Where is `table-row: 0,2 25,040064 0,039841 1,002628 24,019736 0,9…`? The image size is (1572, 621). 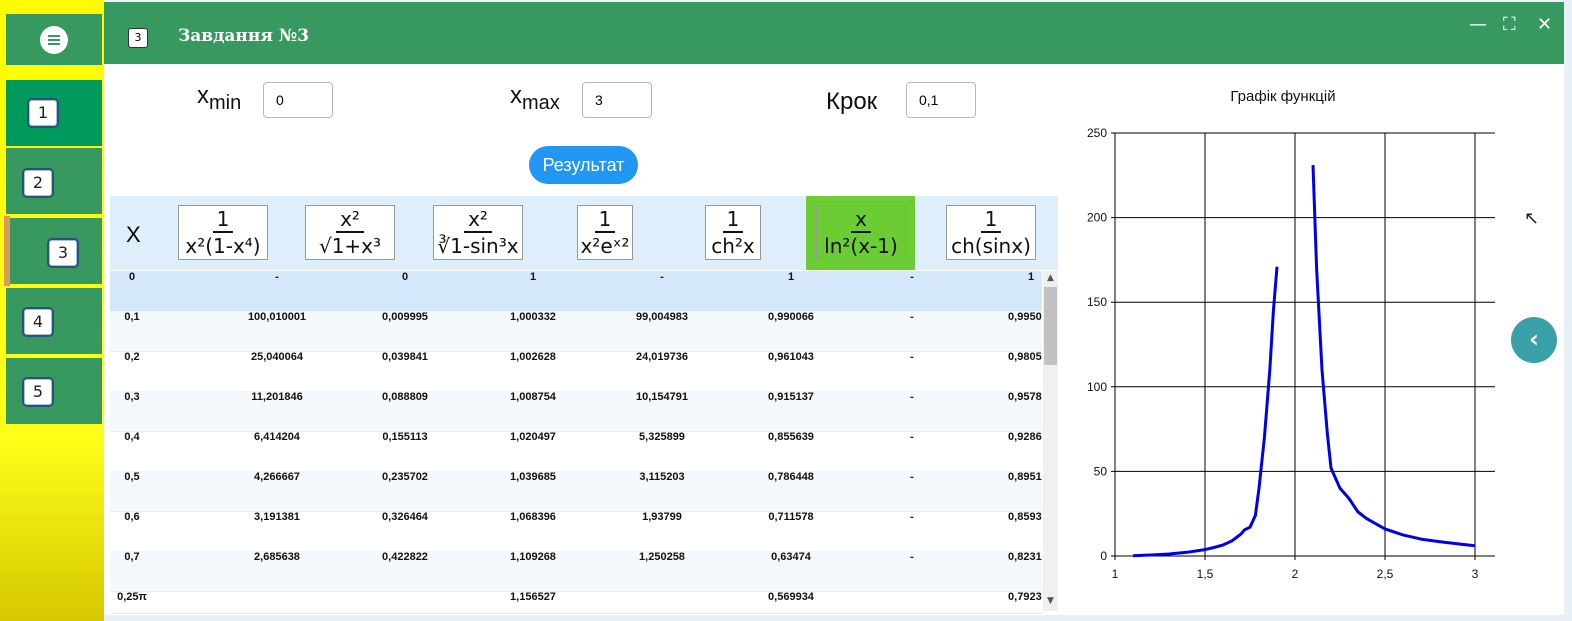 table-row: 0,2 25,040064 0,039841 1,002628 24,019736 0,9… is located at coordinates (576, 371).